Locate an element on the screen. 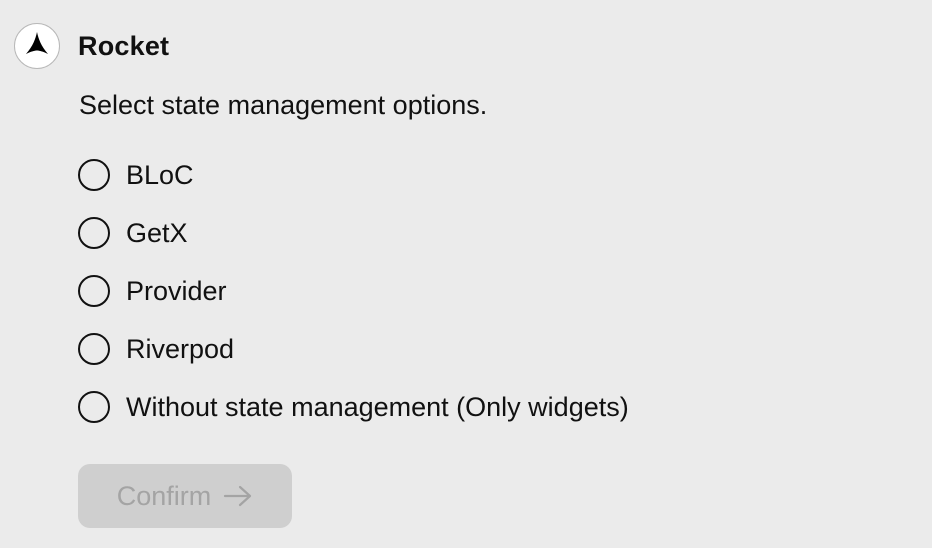 The height and width of the screenshot is (548, 932). app-header: Rocket is located at coordinates (91, 46).